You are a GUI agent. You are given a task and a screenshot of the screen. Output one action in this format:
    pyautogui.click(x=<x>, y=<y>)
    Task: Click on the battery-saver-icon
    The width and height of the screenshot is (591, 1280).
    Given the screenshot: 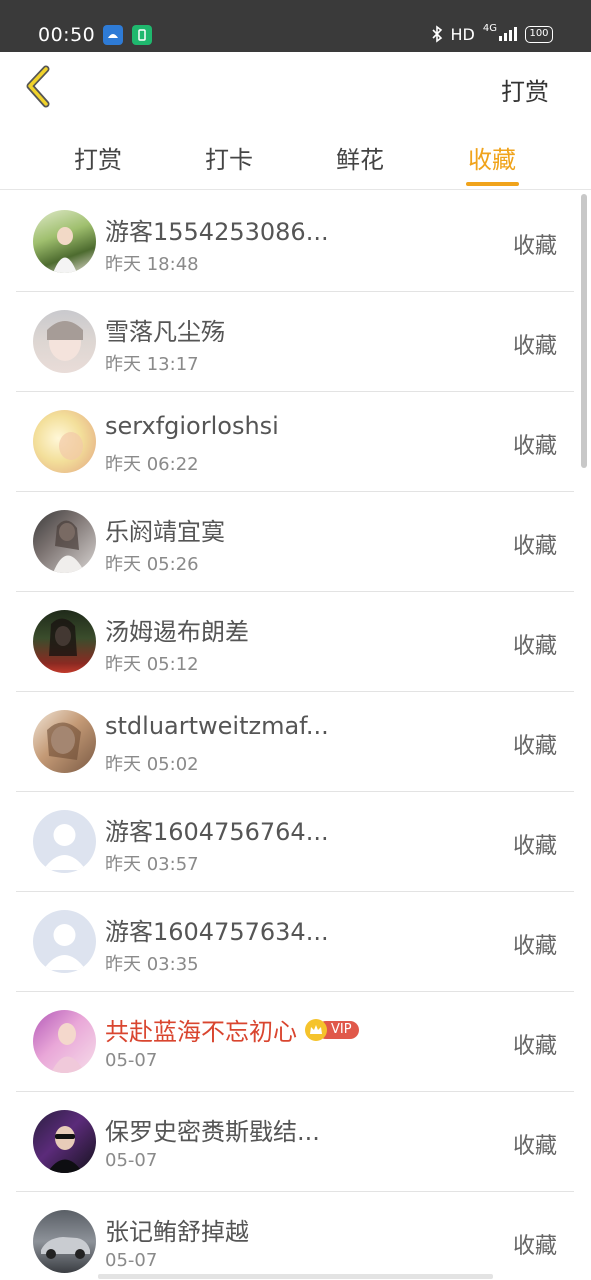 What is the action you would take?
    pyautogui.click(x=142, y=35)
    